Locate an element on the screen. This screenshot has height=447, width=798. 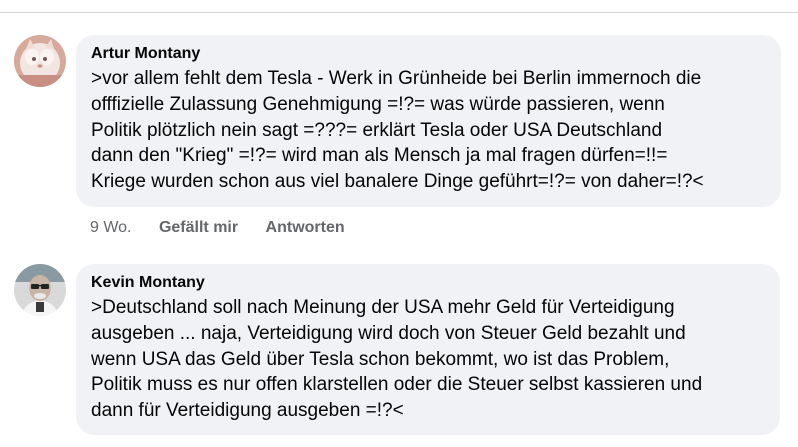
comment-author: Artur Montany is located at coordinates (429, 54).